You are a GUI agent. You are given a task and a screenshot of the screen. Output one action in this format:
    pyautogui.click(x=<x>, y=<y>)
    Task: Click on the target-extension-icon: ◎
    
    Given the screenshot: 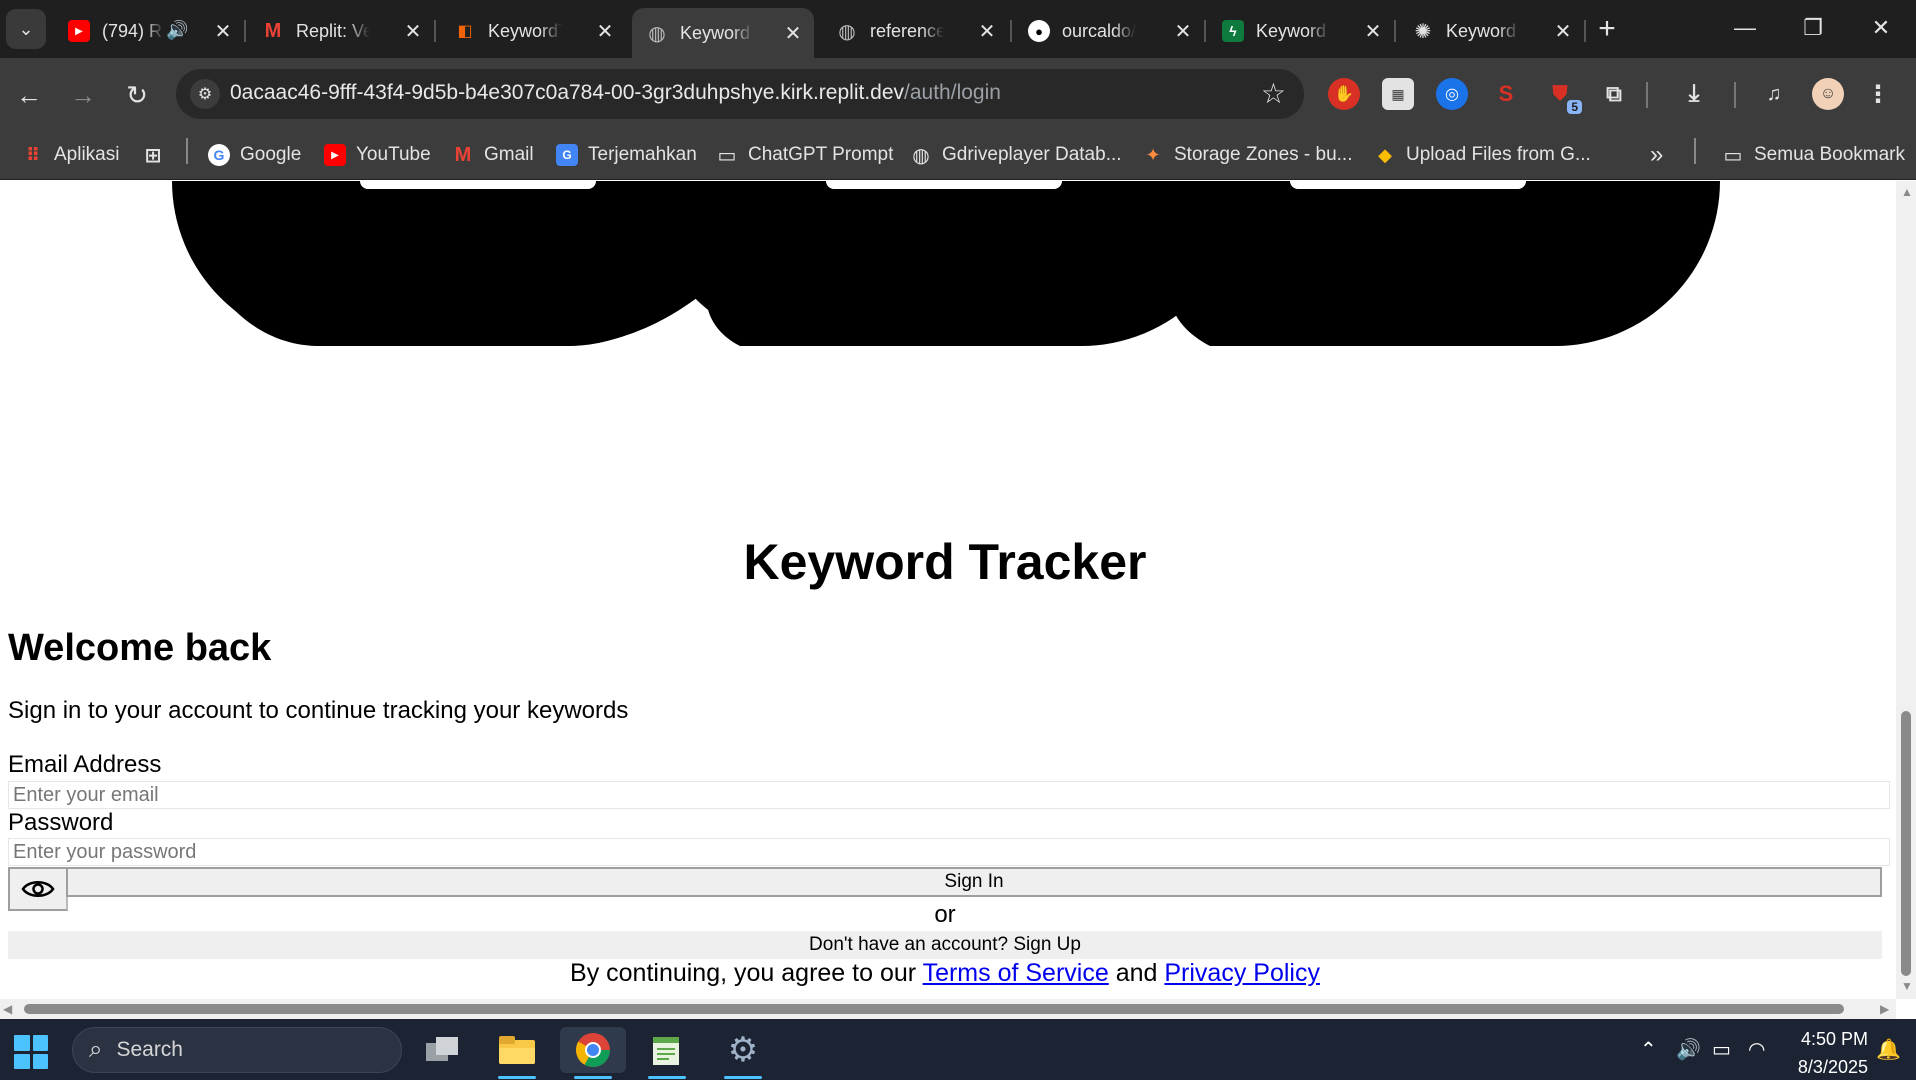 What is the action you would take?
    pyautogui.click(x=1452, y=94)
    